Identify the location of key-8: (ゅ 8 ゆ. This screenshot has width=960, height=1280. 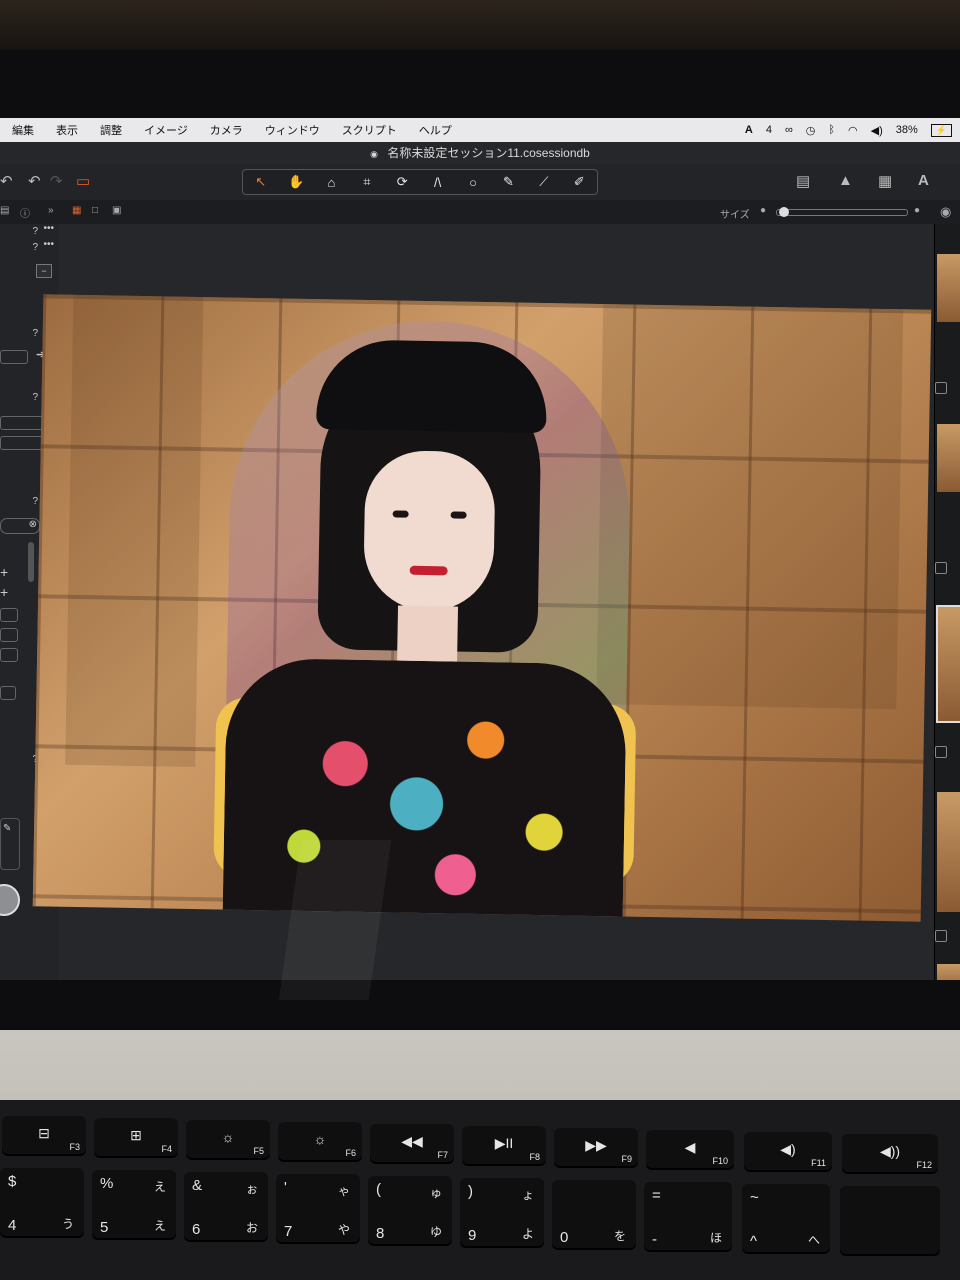
(410, 1211).